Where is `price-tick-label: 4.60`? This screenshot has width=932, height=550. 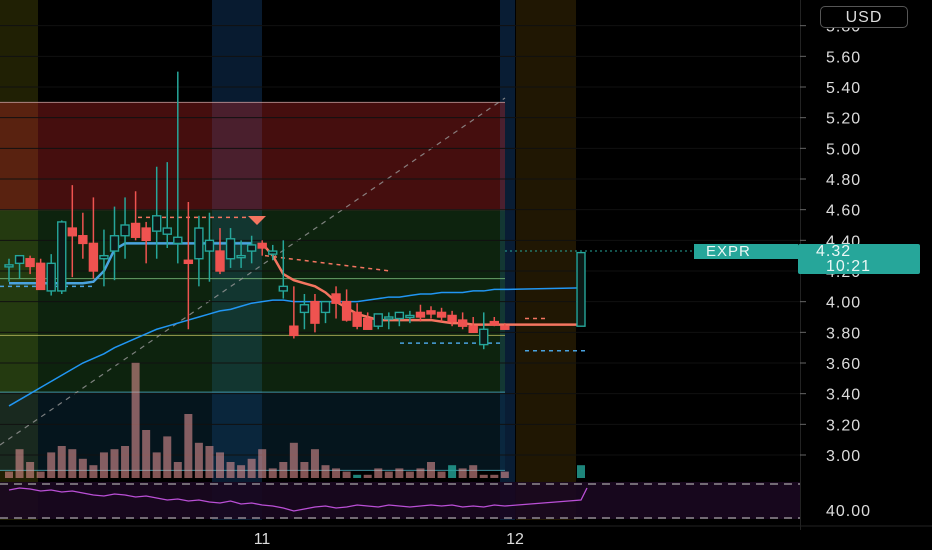
price-tick-label: 4.60 is located at coordinates (843, 211).